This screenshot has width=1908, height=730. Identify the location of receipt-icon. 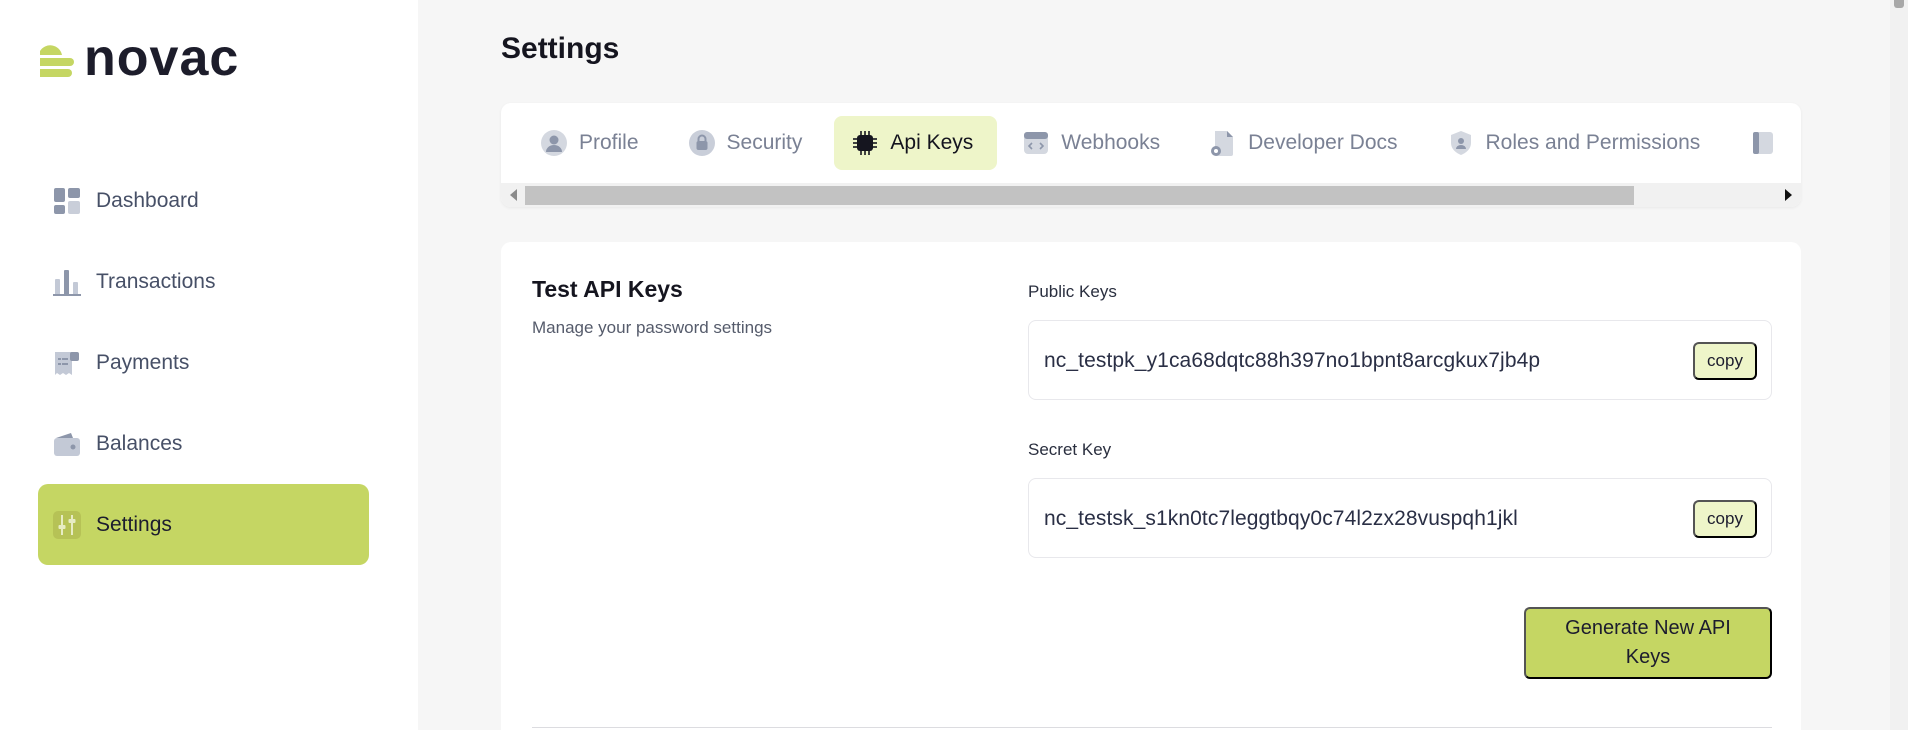
(67, 363).